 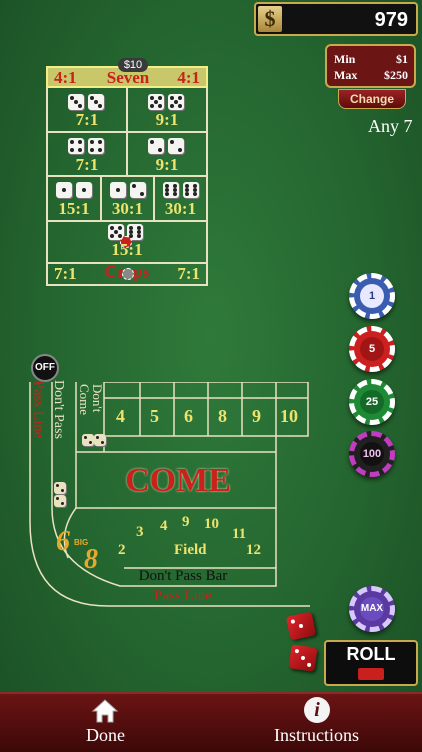 What do you see at coordinates (82, 552) in the screenshot?
I see `big-six-eight-bet: 6 BIG 8` at bounding box center [82, 552].